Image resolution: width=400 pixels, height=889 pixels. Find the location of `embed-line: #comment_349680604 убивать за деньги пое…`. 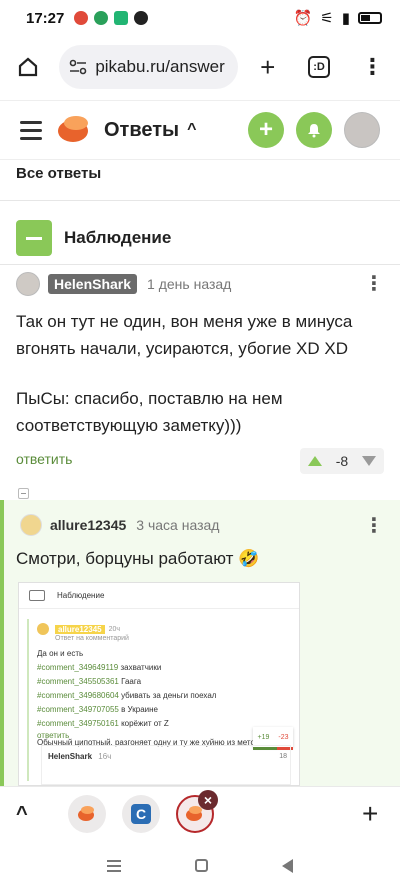

embed-line: #comment_349680604 убивать за деньги пое… is located at coordinates (165, 695).